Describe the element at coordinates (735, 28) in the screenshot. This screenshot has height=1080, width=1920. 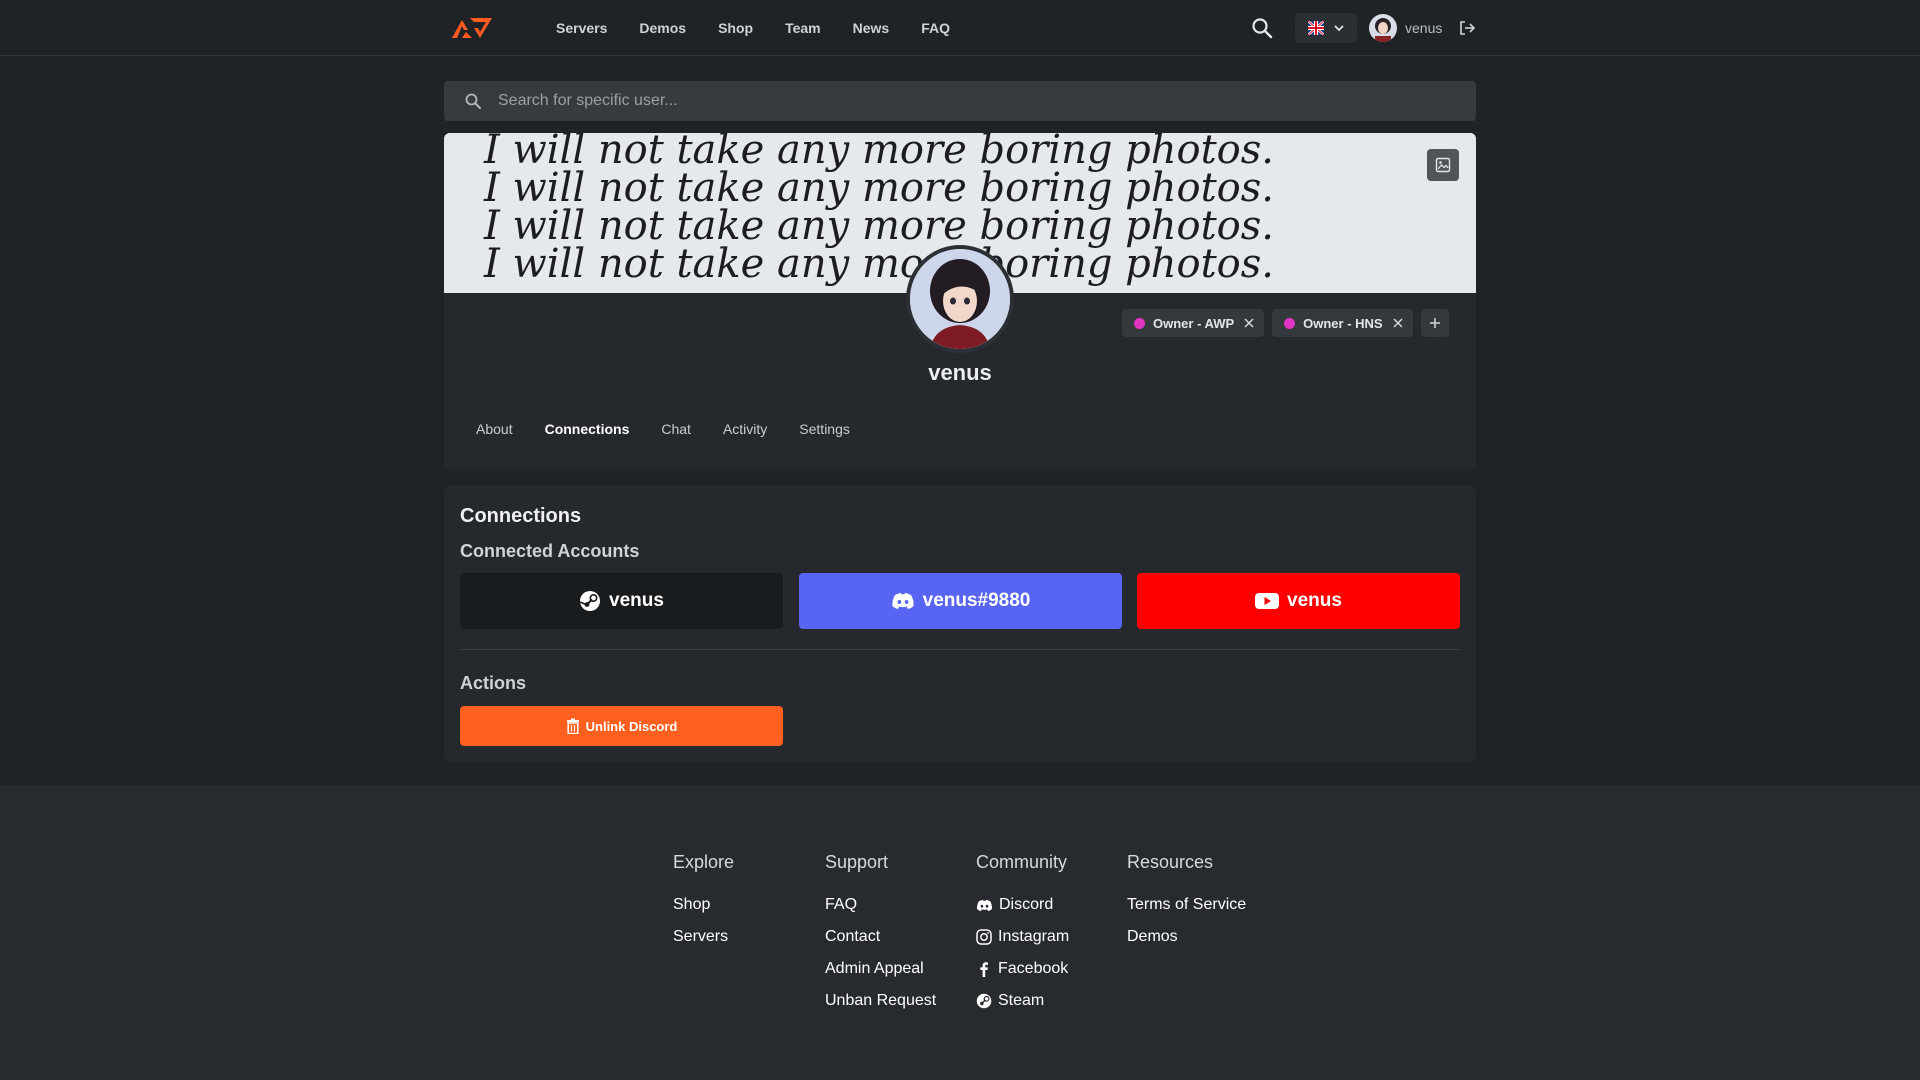
I see `nav-link-shop: Shop` at that location.